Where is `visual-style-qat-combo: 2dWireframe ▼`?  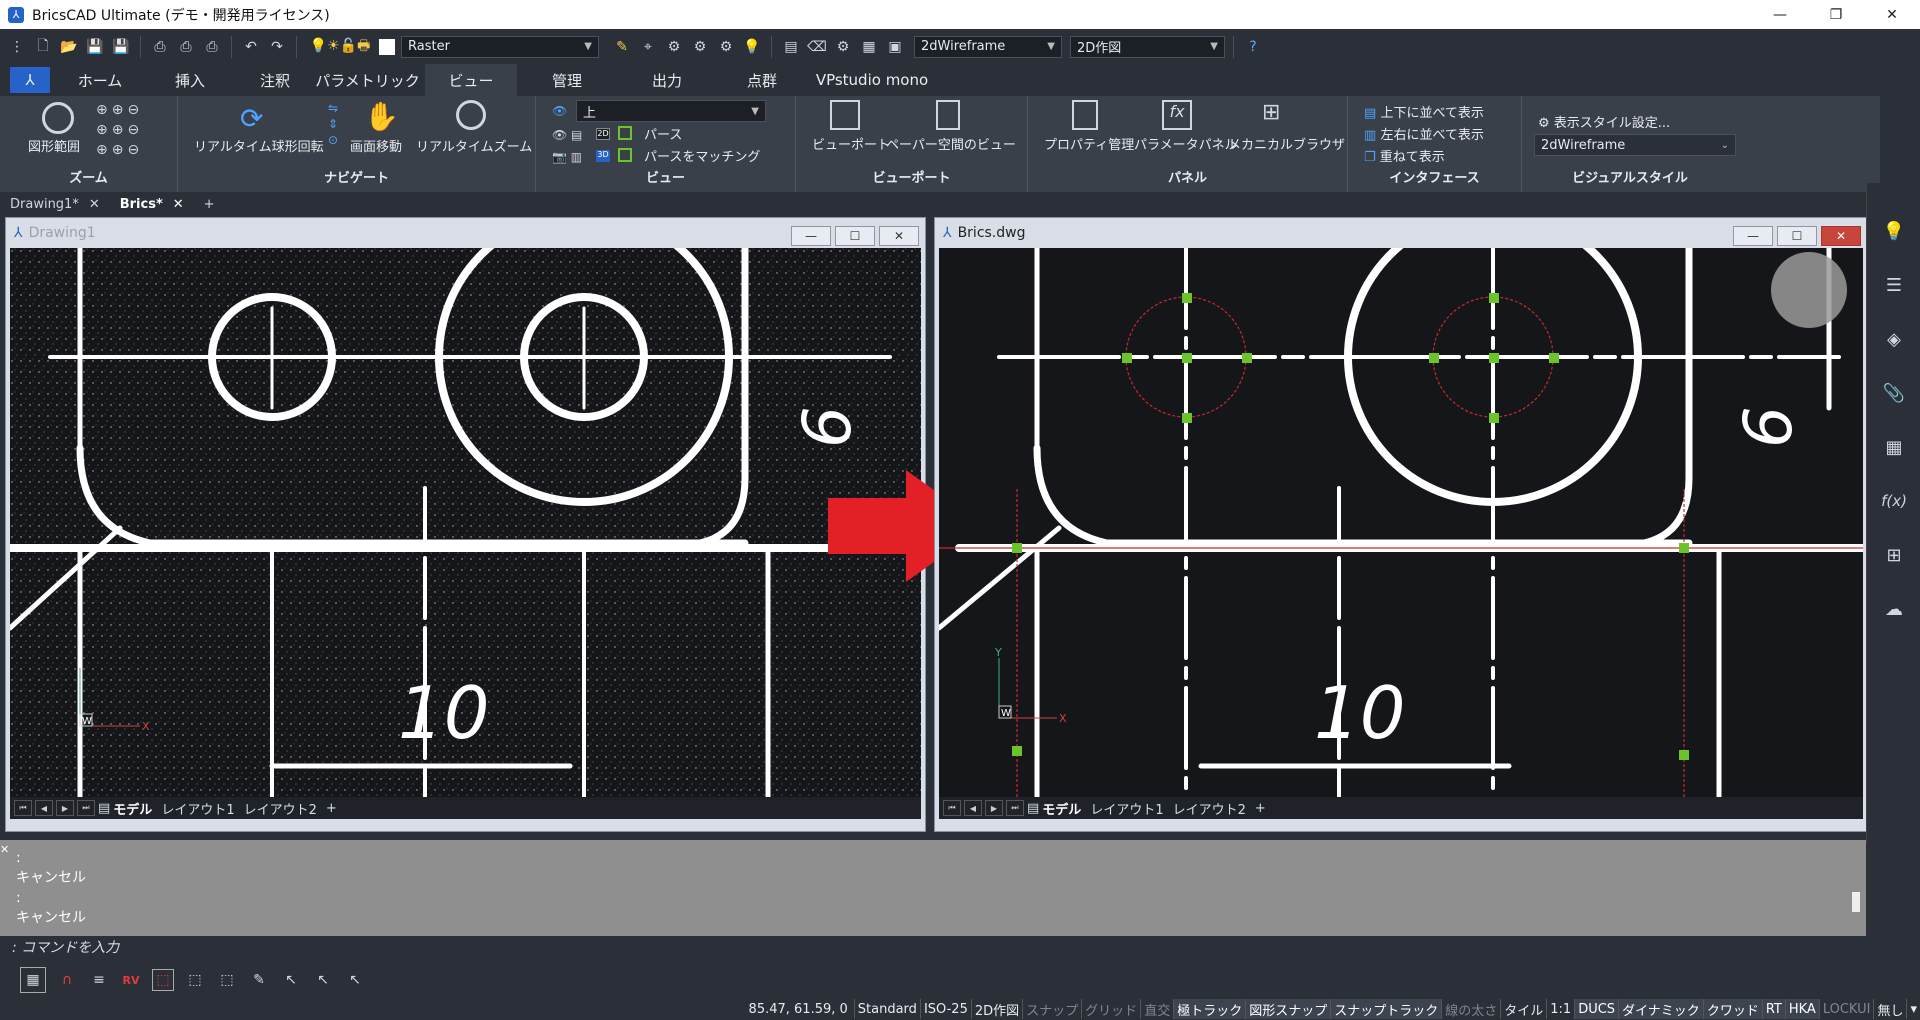 visual-style-qat-combo: 2dWireframe ▼ is located at coordinates (988, 46).